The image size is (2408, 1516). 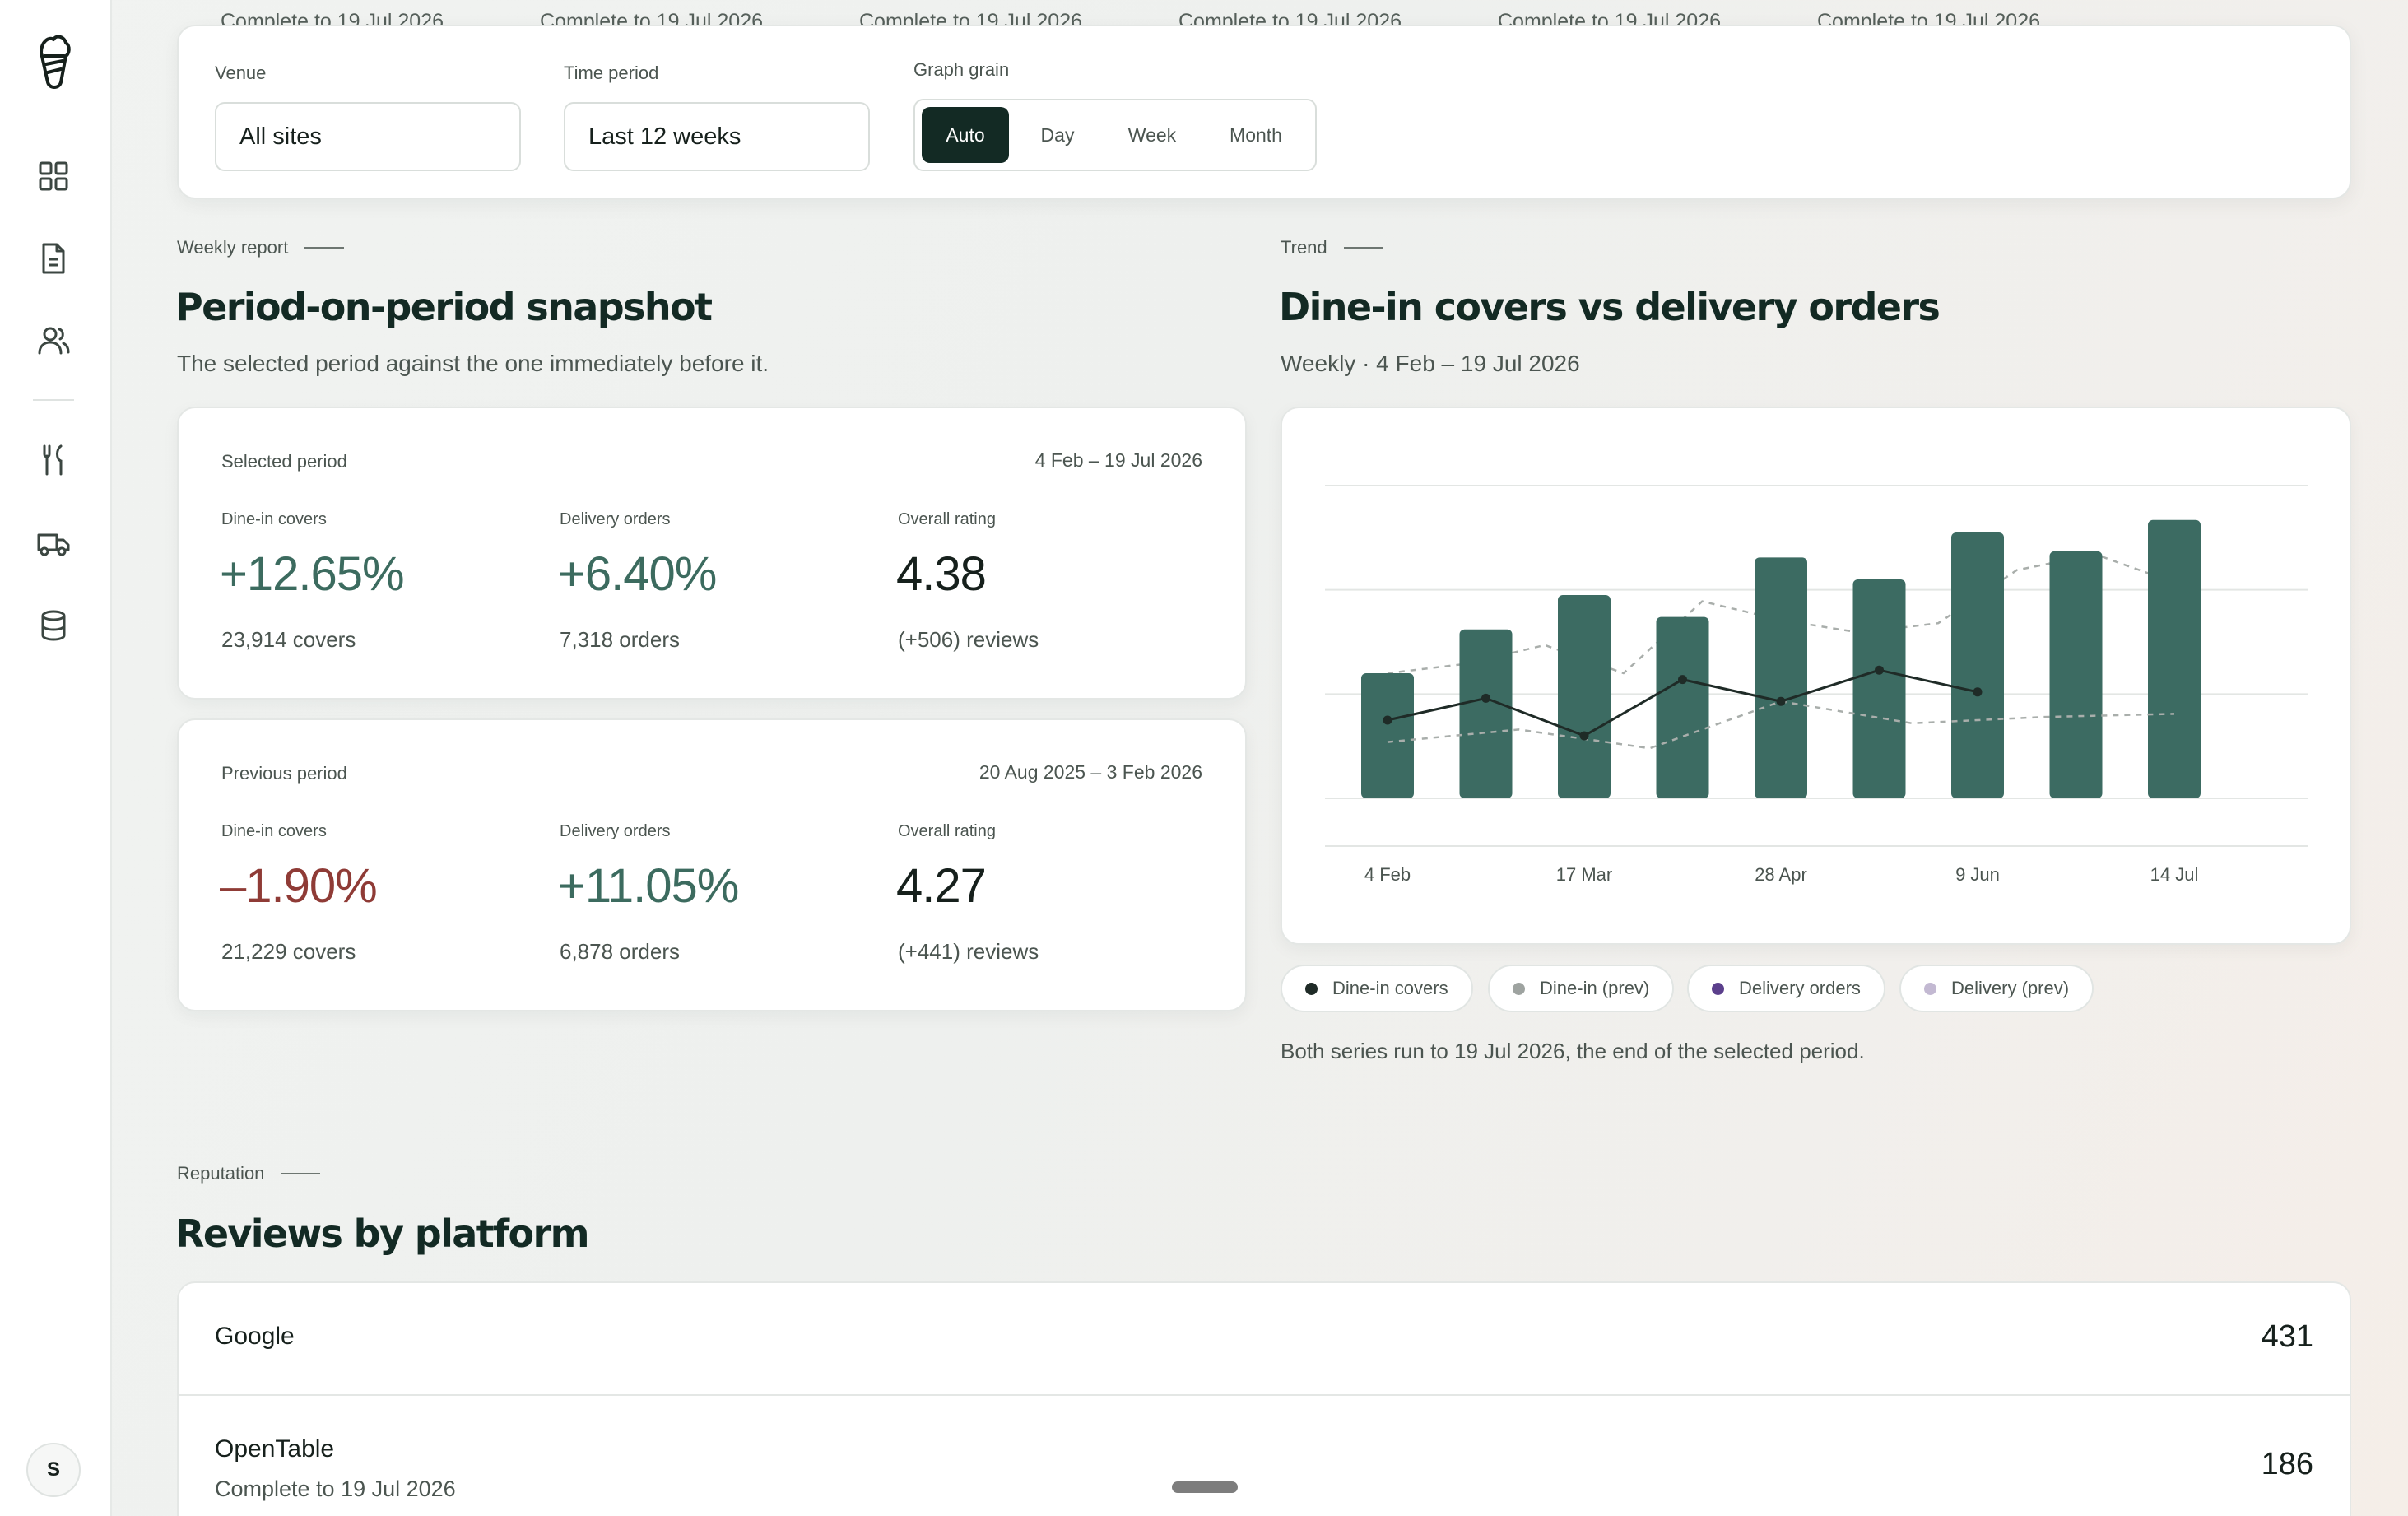 I want to click on dashboard-icon, so click(x=53, y=176).